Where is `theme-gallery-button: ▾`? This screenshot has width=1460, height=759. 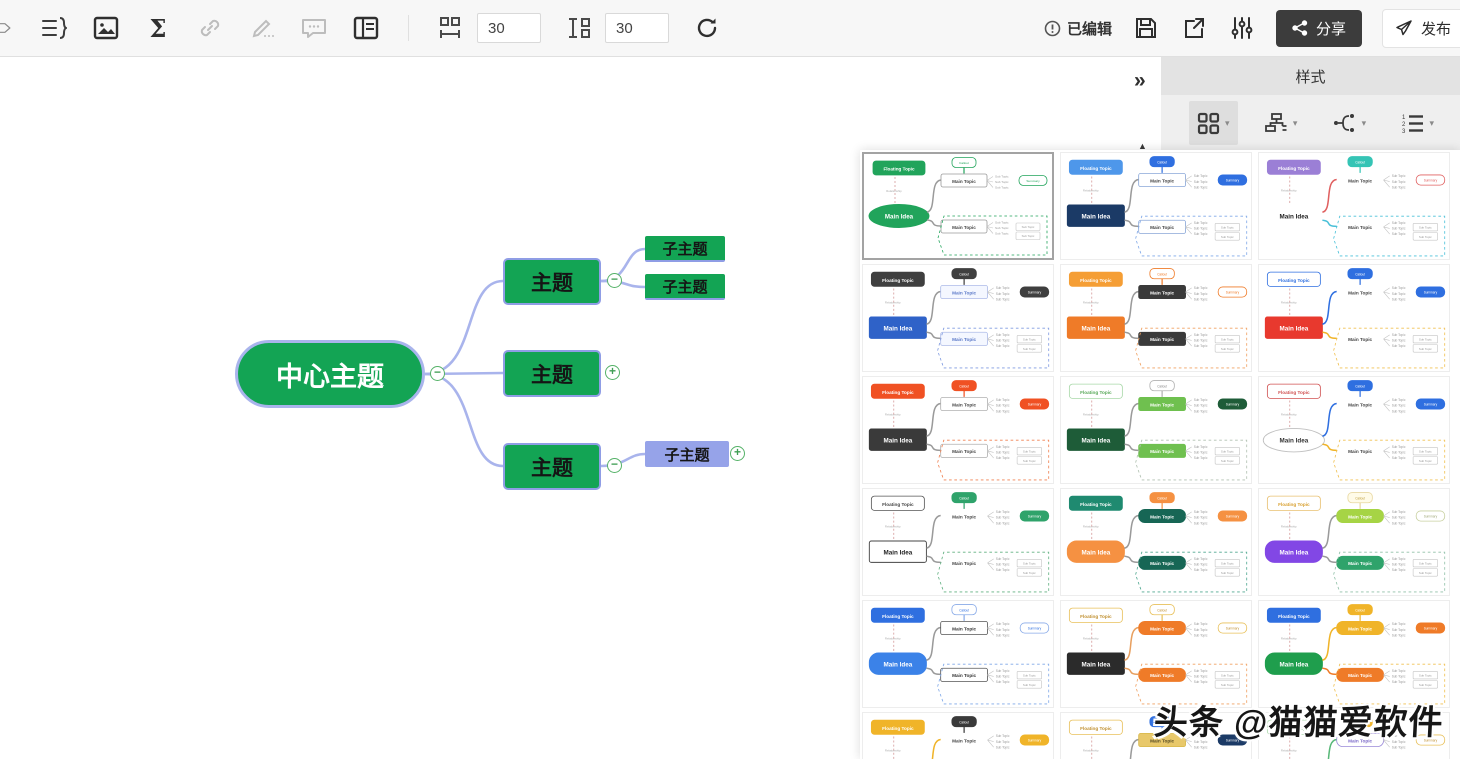 theme-gallery-button: ▾ is located at coordinates (1213, 123).